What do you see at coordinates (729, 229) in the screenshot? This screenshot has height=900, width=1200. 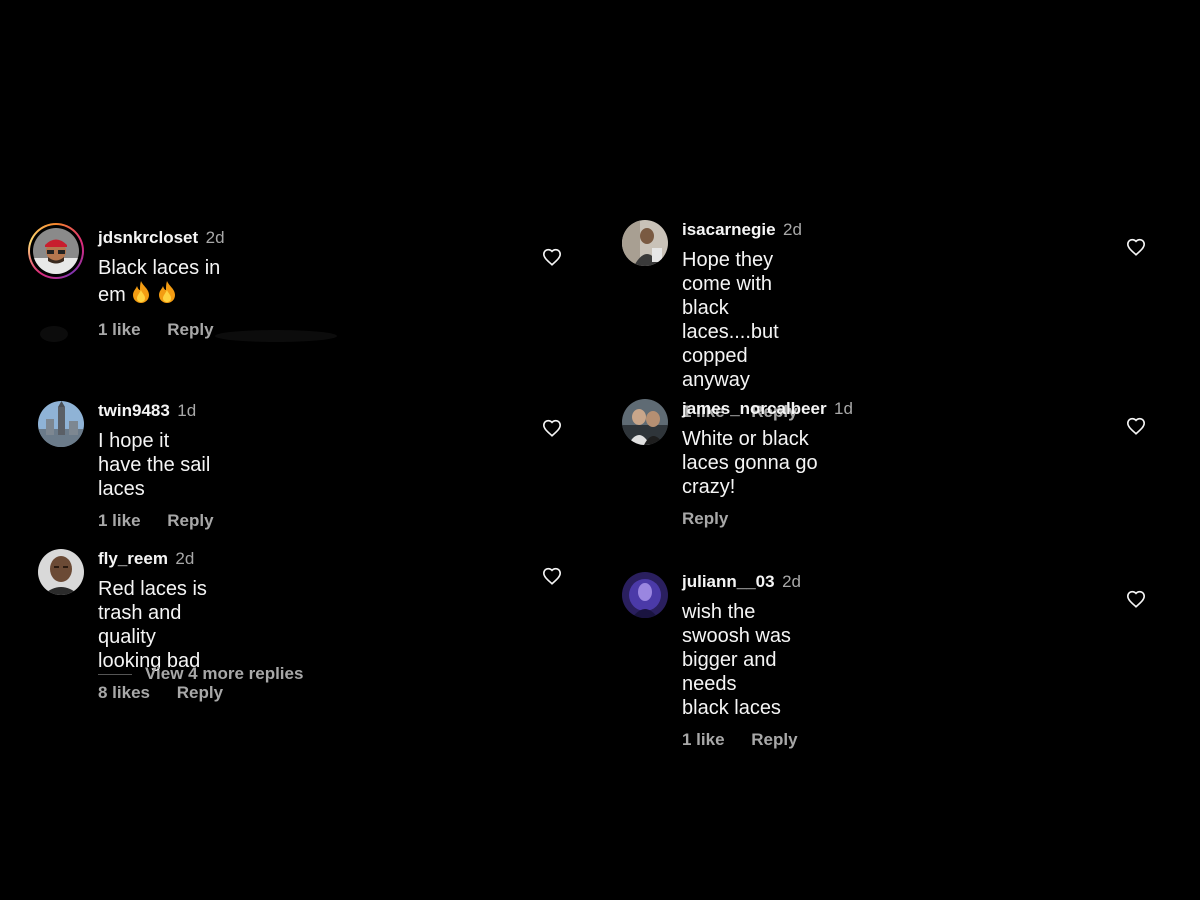 I see `username: isacarnegie` at bounding box center [729, 229].